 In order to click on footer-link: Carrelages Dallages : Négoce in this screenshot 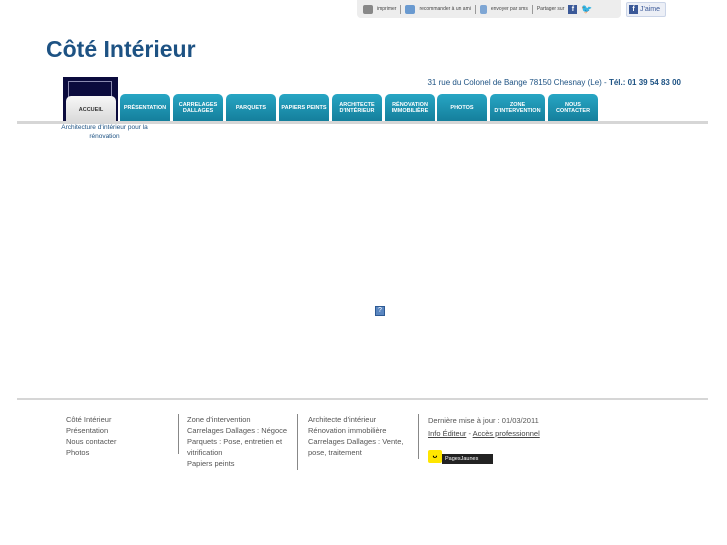, I will do `click(239, 430)`.